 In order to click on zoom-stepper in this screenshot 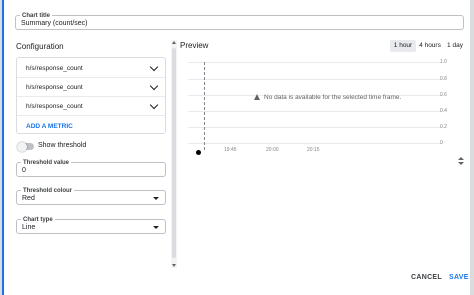, I will do `click(461, 162)`.